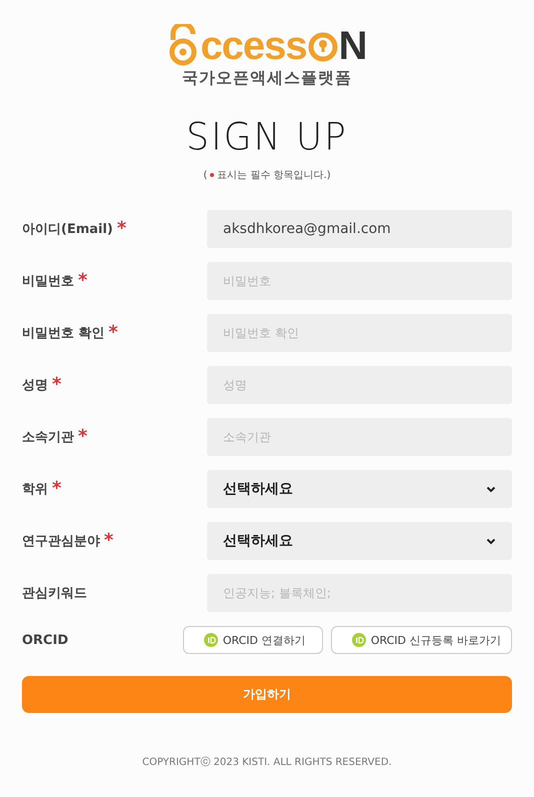 The width and height of the screenshot is (534, 797). What do you see at coordinates (274, 175) in the screenshot?
I see `required-notice: 표시는 필수 항목입니다.)` at bounding box center [274, 175].